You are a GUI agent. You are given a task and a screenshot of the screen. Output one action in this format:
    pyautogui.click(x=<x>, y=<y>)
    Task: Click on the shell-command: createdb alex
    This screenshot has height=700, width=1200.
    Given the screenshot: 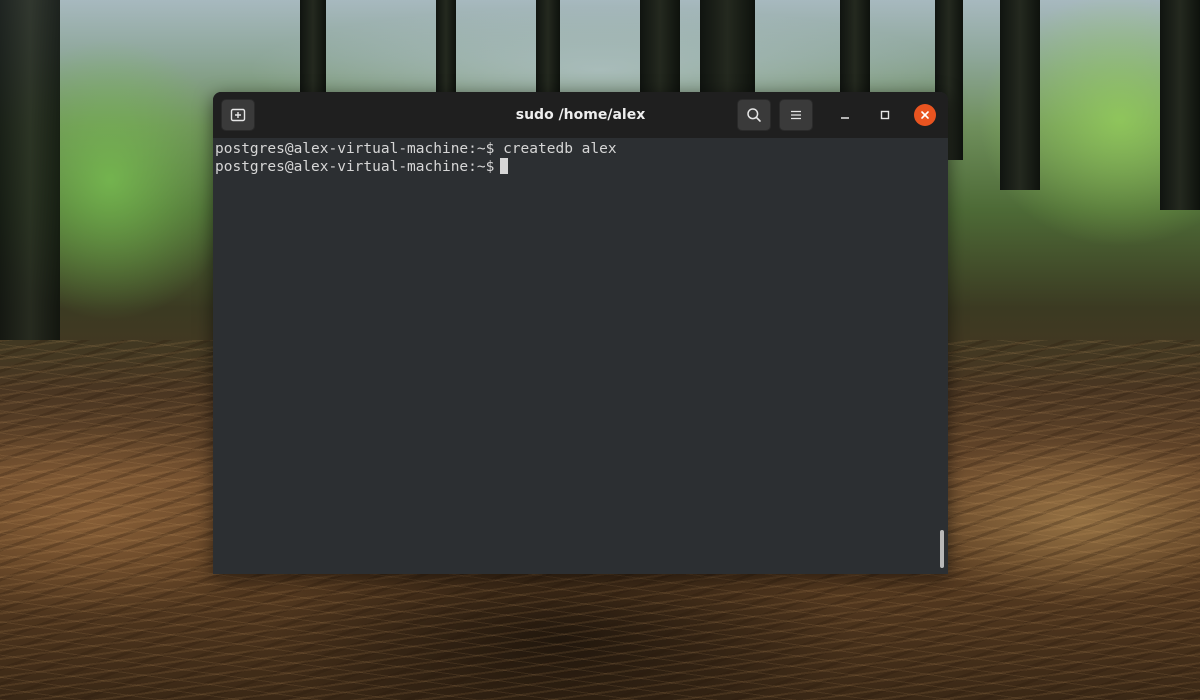 What is the action you would take?
    pyautogui.click(x=560, y=149)
    